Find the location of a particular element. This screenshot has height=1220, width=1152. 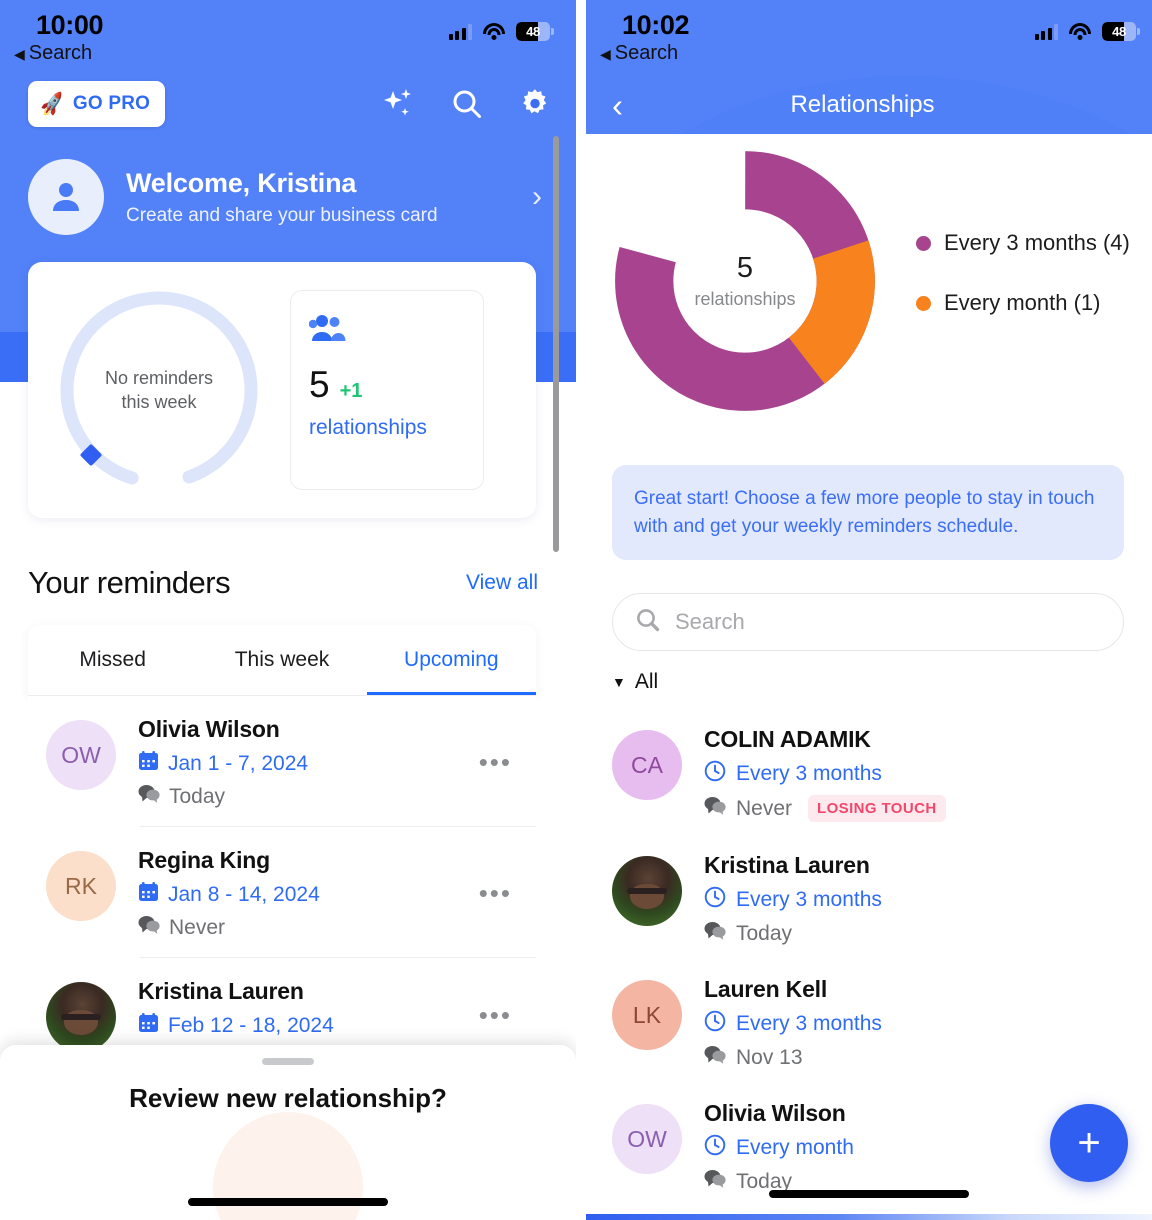

tabs-row: Missed This week Upcoming is located at coordinates (282, 660).